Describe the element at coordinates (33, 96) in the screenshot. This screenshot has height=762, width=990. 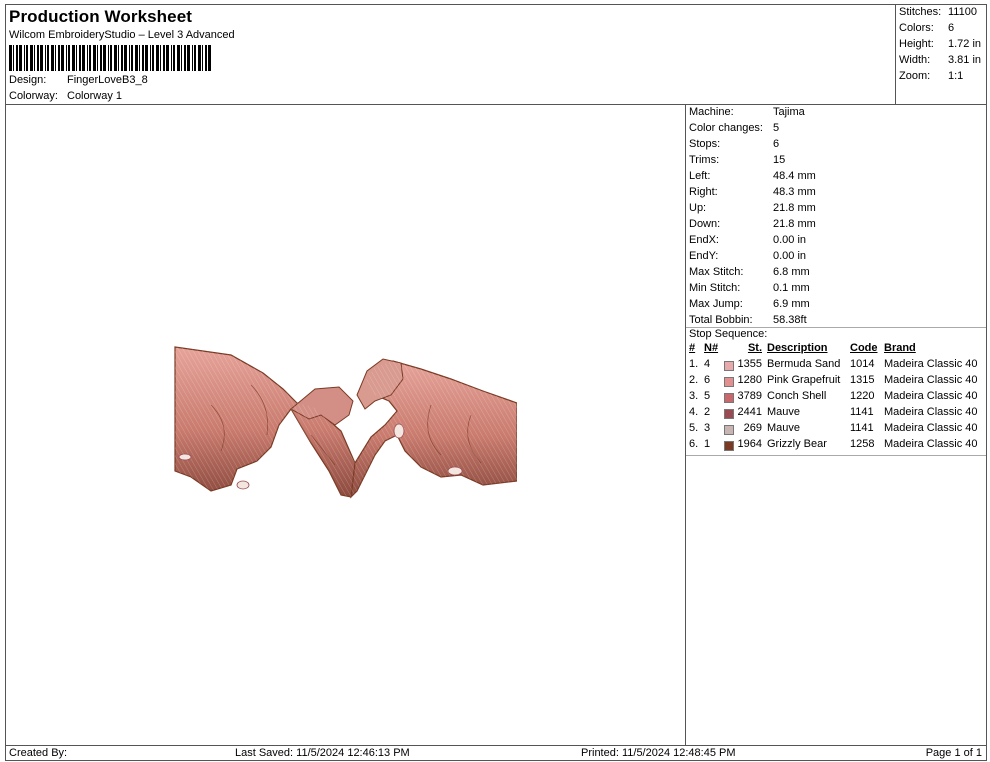
I see `colorway-label: Colorway:` at that location.